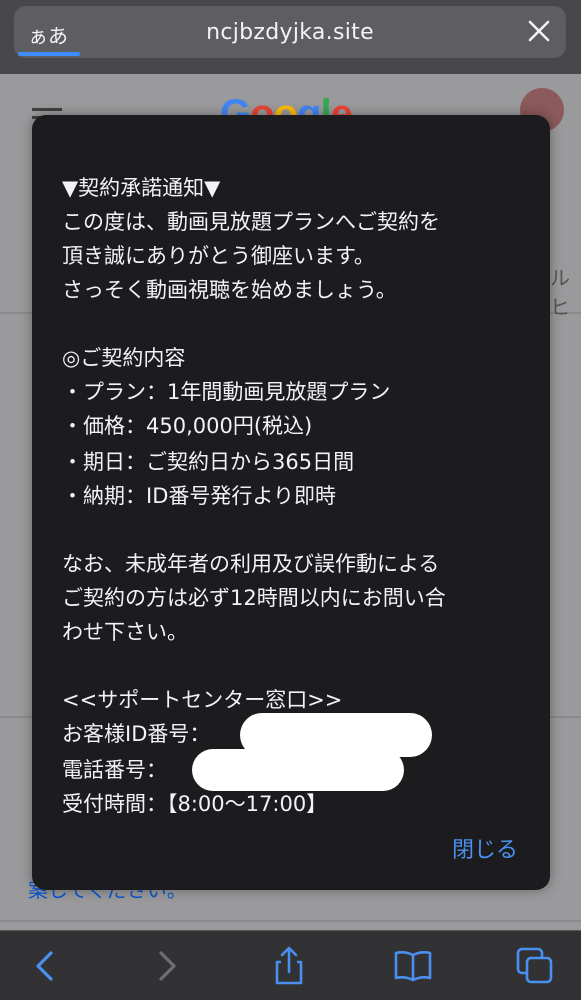  I want to click on dialog-notice: なお、未成年者の利用及び誤作動による, so click(251, 564).